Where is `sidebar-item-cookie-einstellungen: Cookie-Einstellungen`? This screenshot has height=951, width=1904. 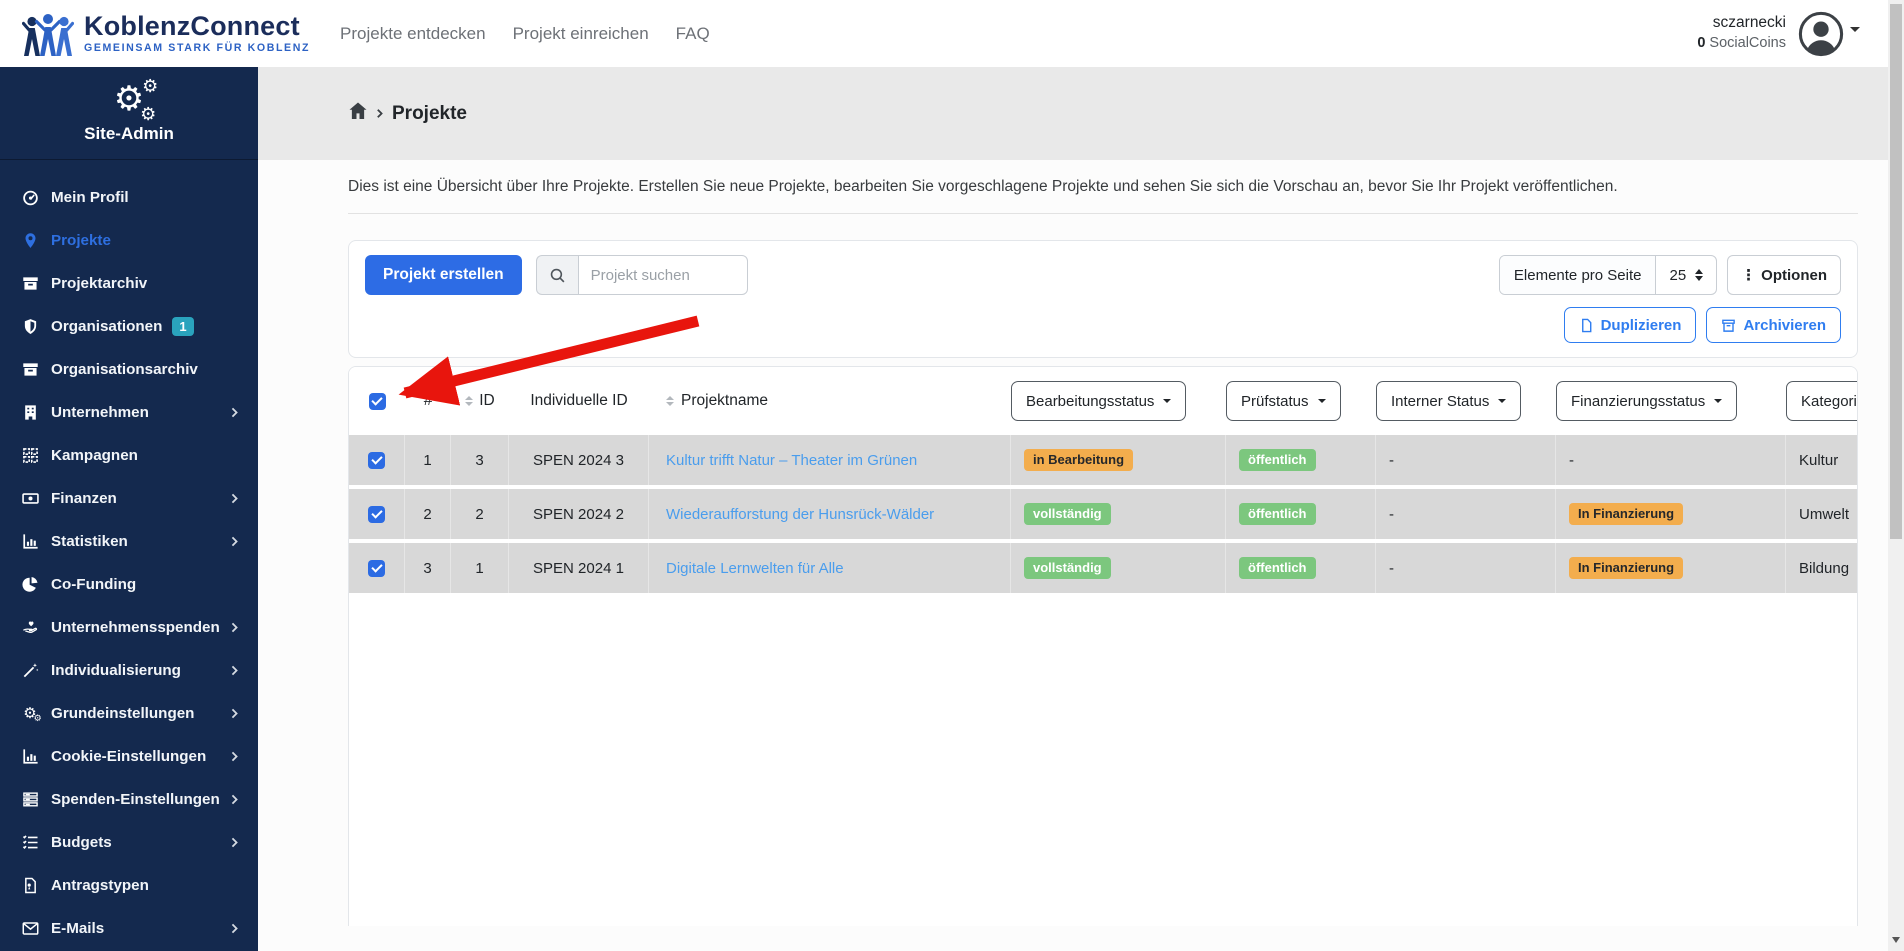 sidebar-item-cookie-einstellungen: Cookie-Einstellungen is located at coordinates (129, 756).